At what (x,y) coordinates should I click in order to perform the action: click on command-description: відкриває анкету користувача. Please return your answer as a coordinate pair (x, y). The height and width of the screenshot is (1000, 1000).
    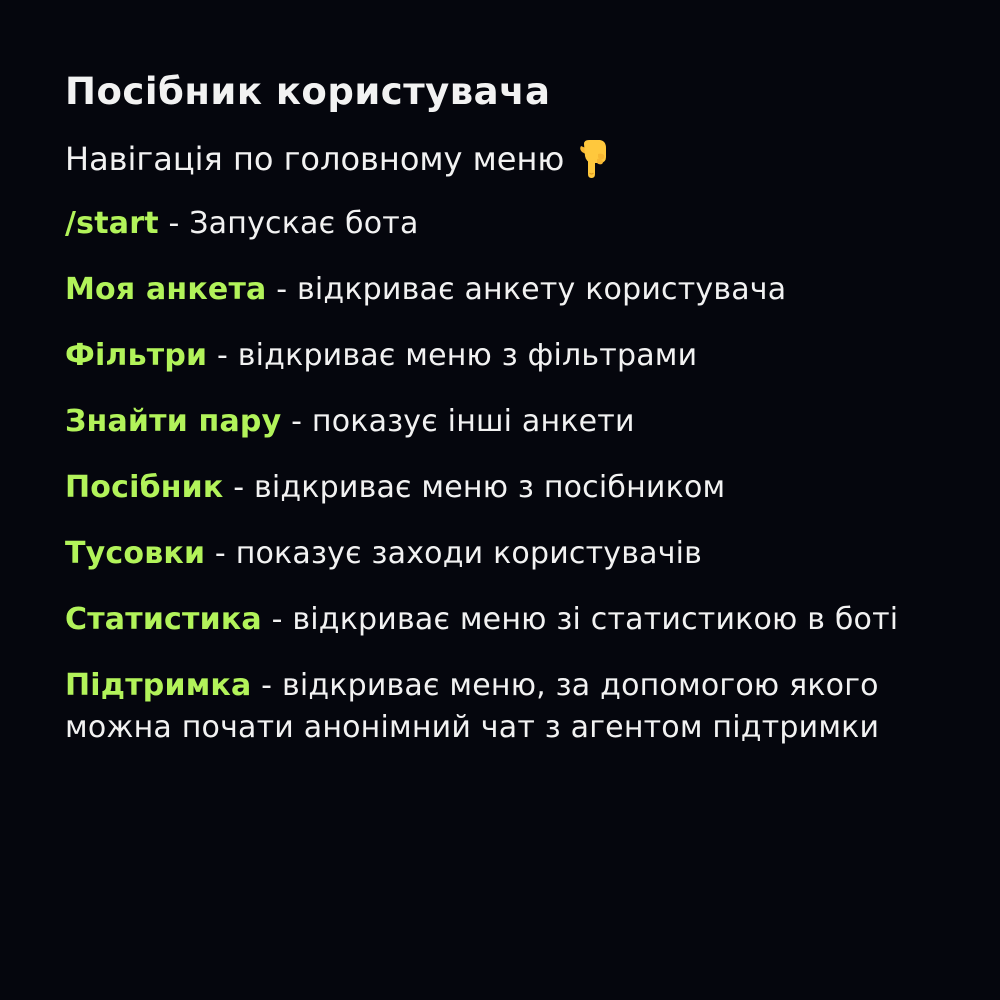
    Looking at the image, I should click on (541, 289).